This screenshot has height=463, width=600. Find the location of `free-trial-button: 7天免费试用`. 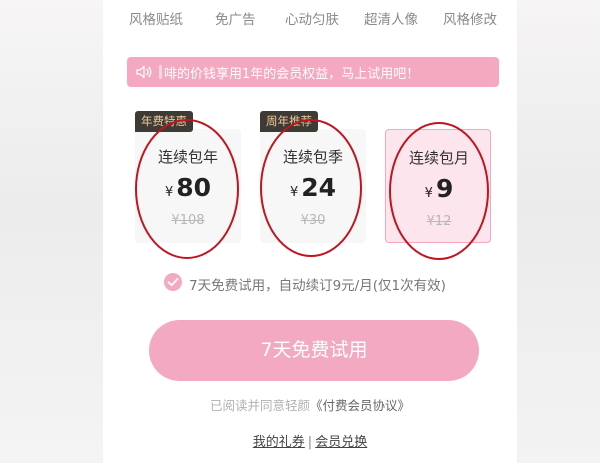

free-trial-button: 7天免费试用 is located at coordinates (314, 350).